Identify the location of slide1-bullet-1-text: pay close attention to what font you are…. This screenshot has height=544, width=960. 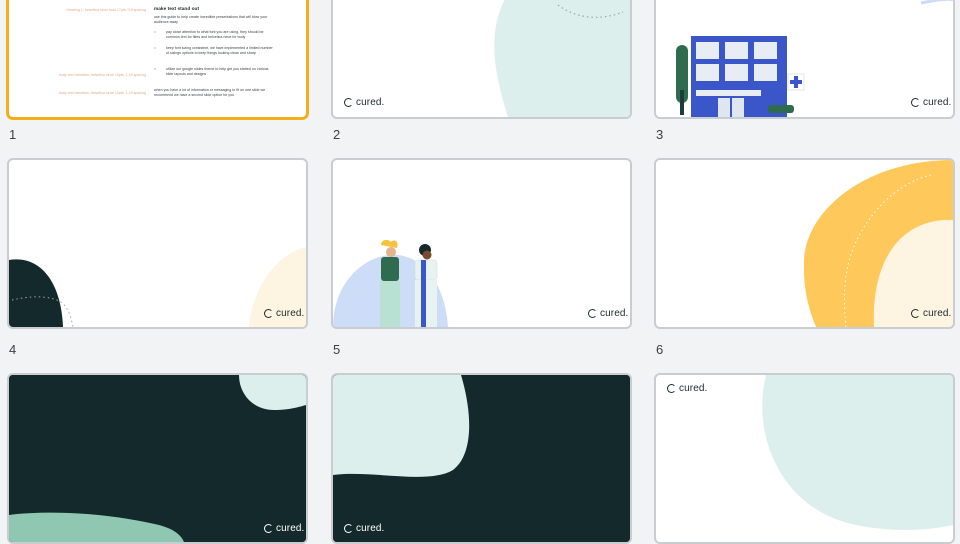
(215, 34).